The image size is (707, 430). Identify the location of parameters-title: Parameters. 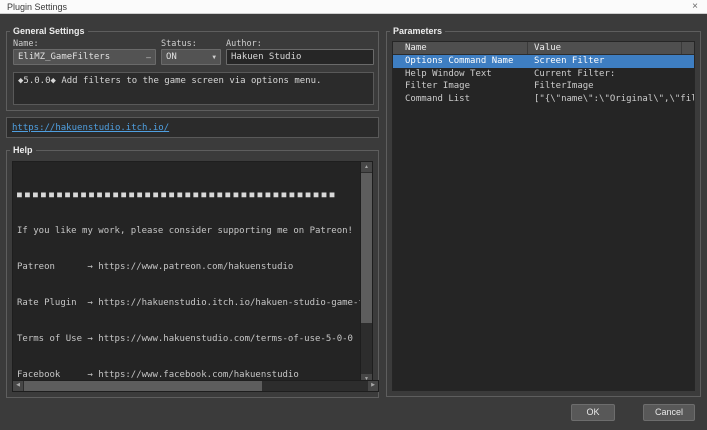
(418, 31).